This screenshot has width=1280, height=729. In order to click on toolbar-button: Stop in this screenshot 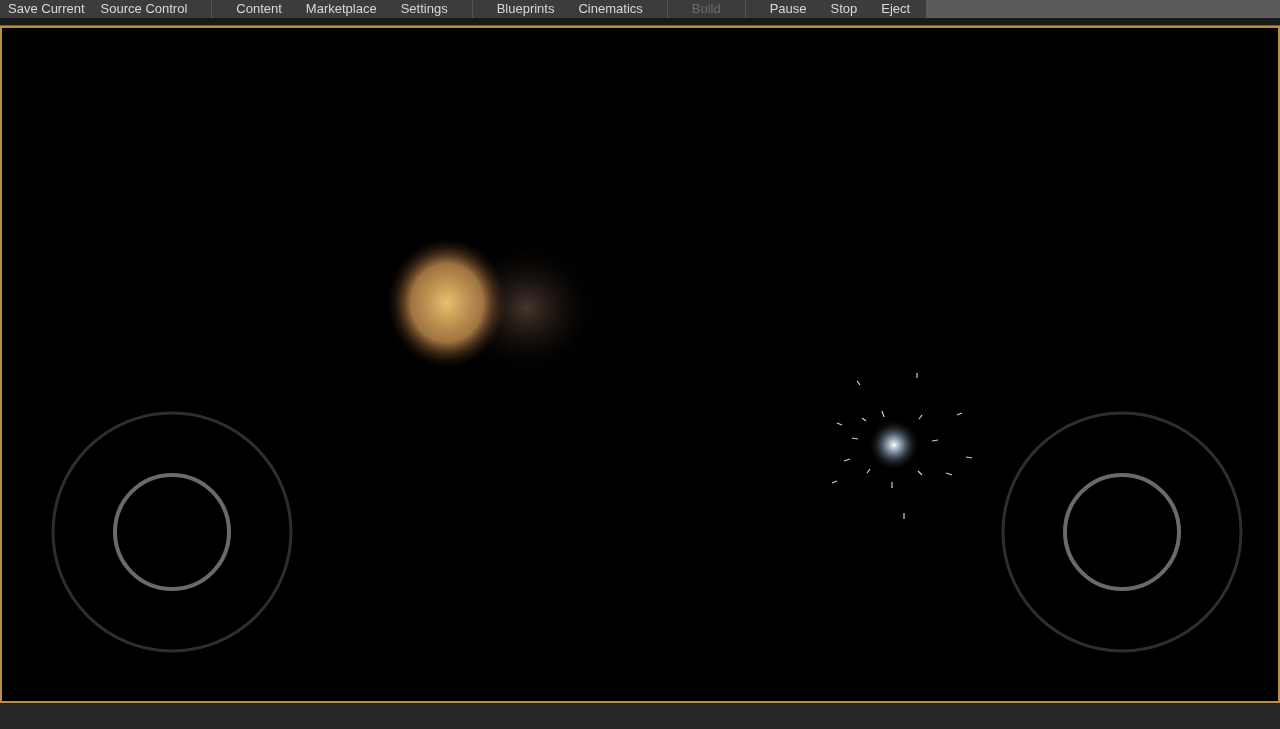, I will do `click(844, 9)`.